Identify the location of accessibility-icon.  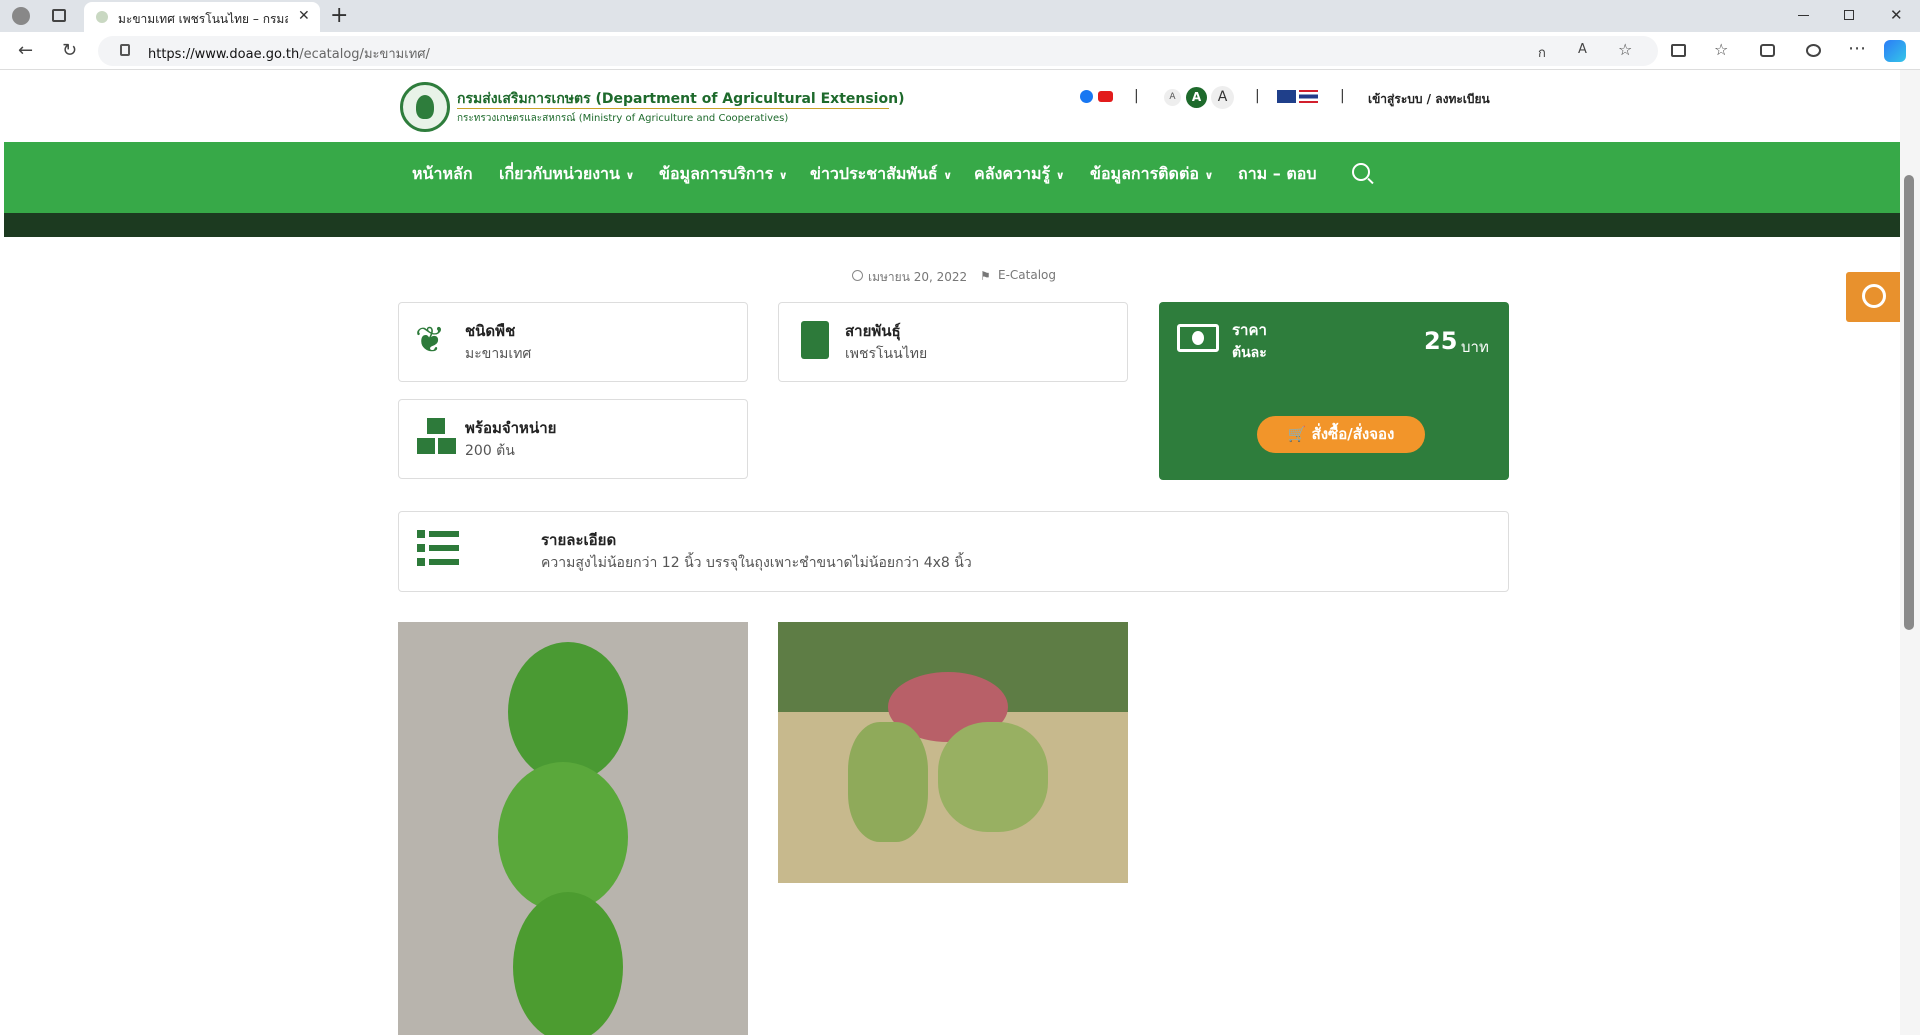
(1874, 296).